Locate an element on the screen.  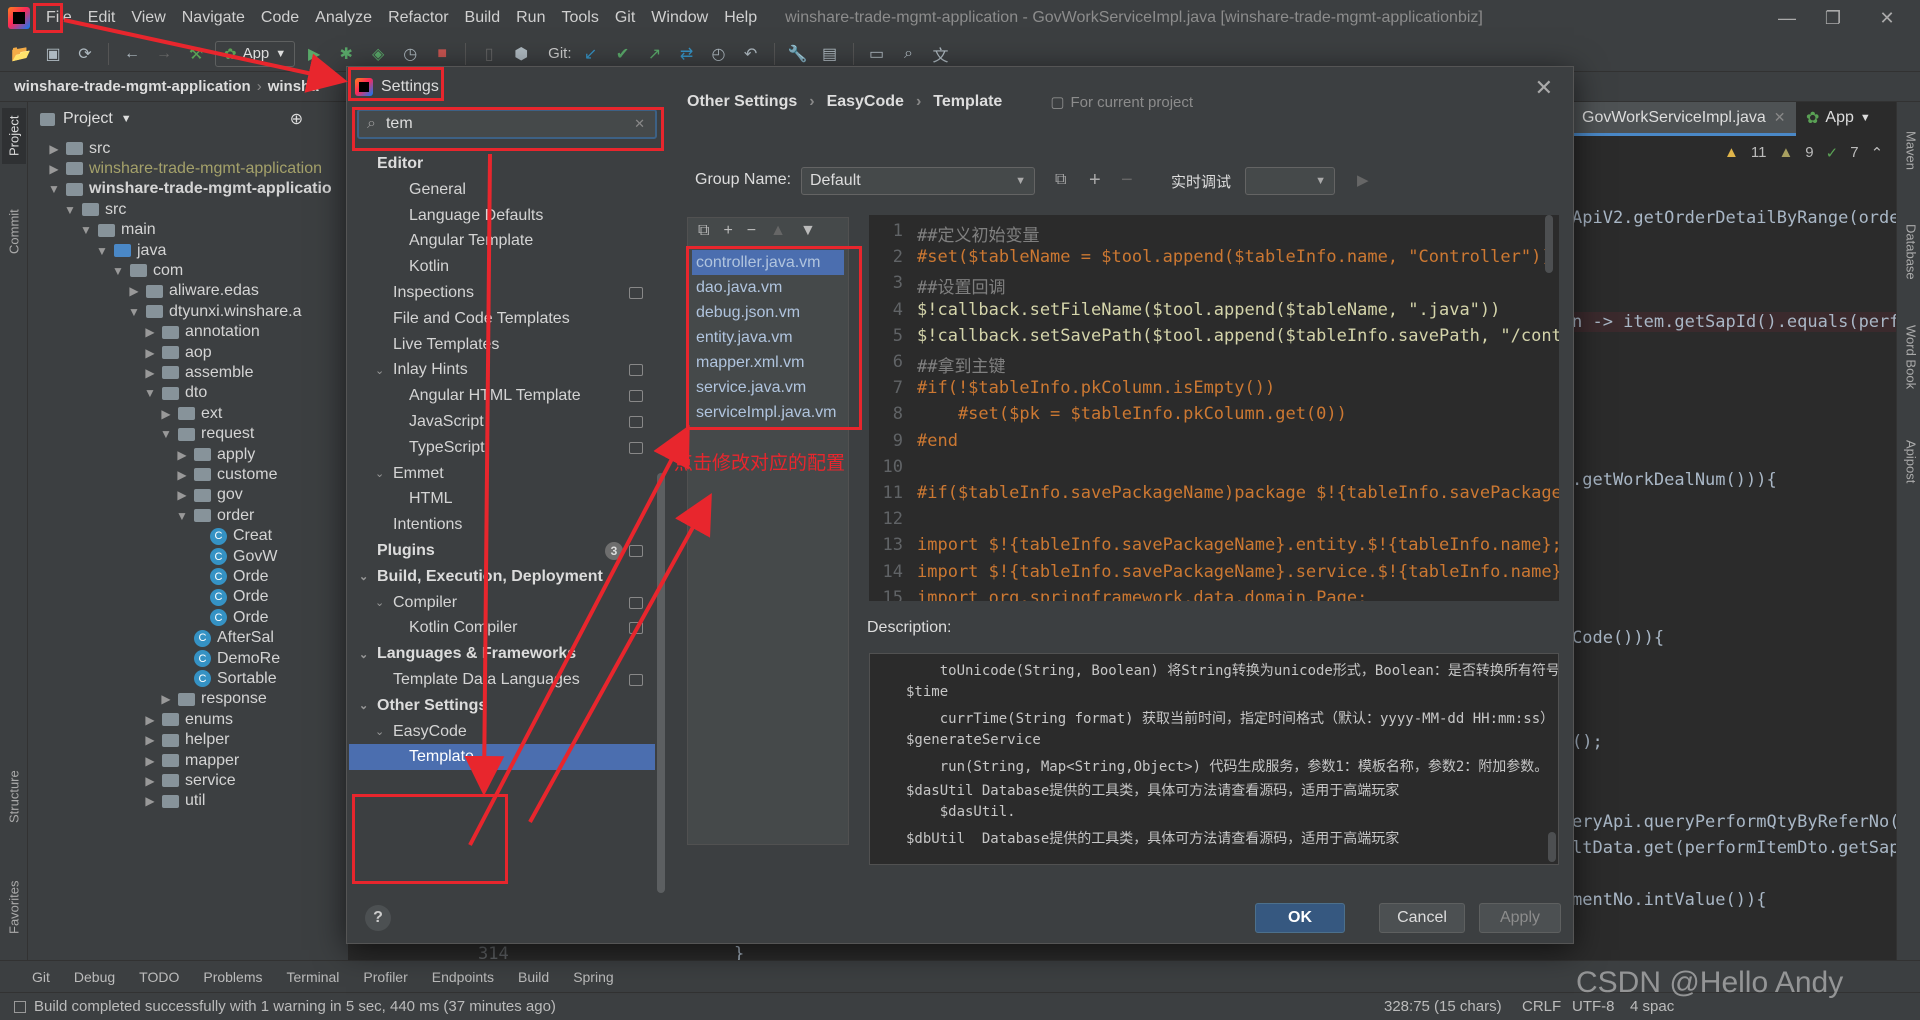
arrow-template-to-files is located at coordinates (579, 635).